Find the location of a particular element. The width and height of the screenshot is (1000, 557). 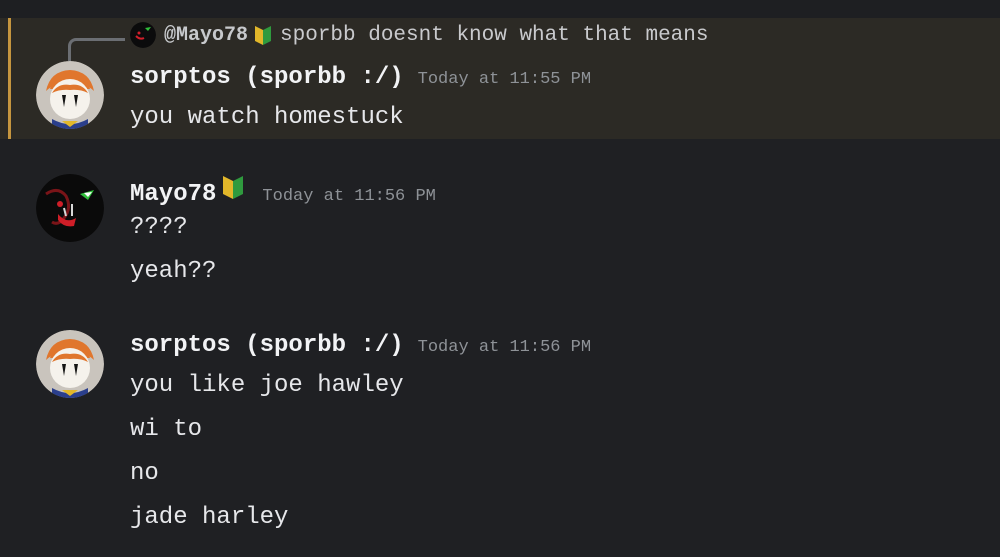

timestamp: Today at 11:55 PM is located at coordinates (504, 79).